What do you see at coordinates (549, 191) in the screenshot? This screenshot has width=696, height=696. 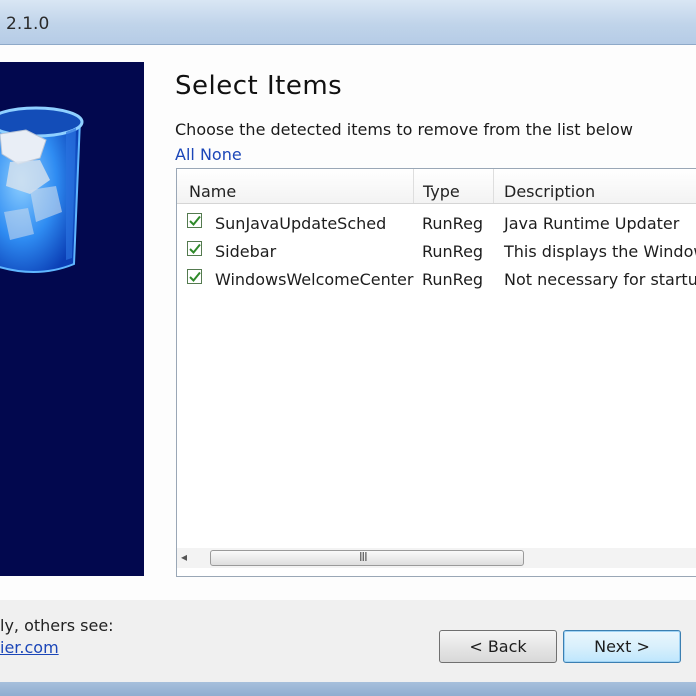 I see `column-header-description: Description` at bounding box center [549, 191].